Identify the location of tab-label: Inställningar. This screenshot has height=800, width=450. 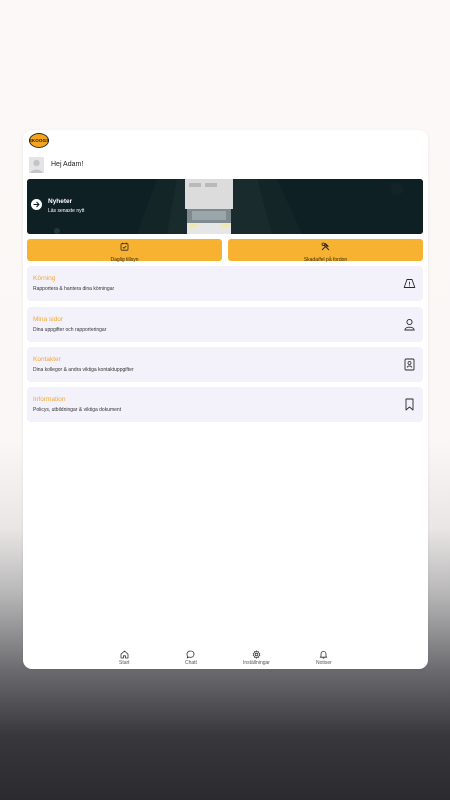
(256, 663).